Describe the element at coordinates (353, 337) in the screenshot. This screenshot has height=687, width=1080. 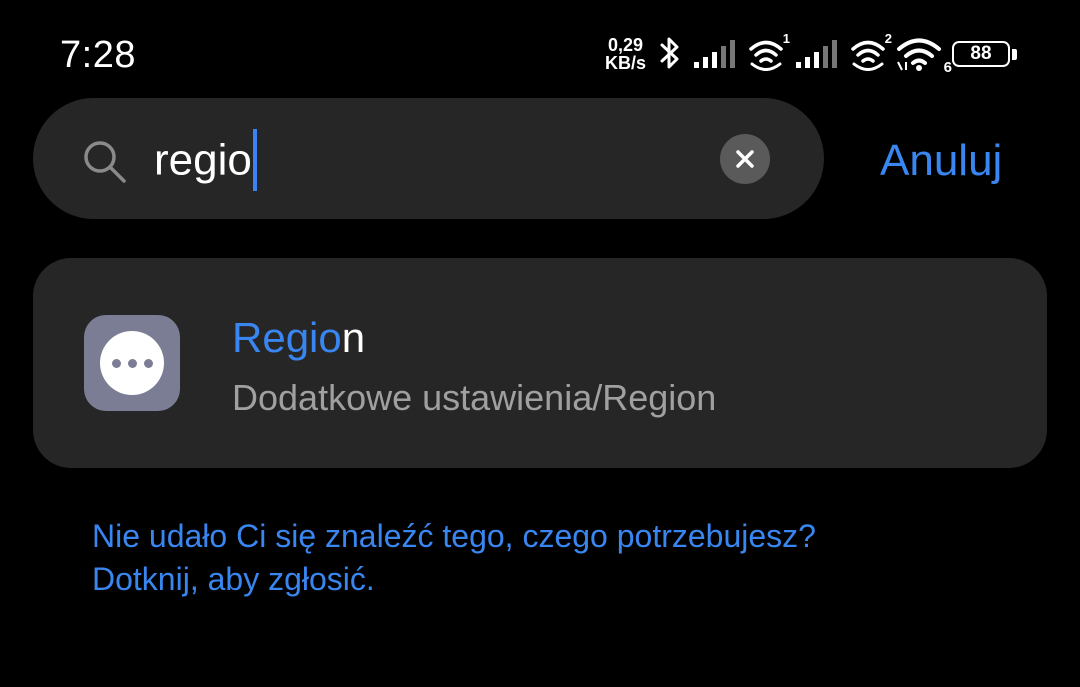
I see `result-title-rest: n` at that location.